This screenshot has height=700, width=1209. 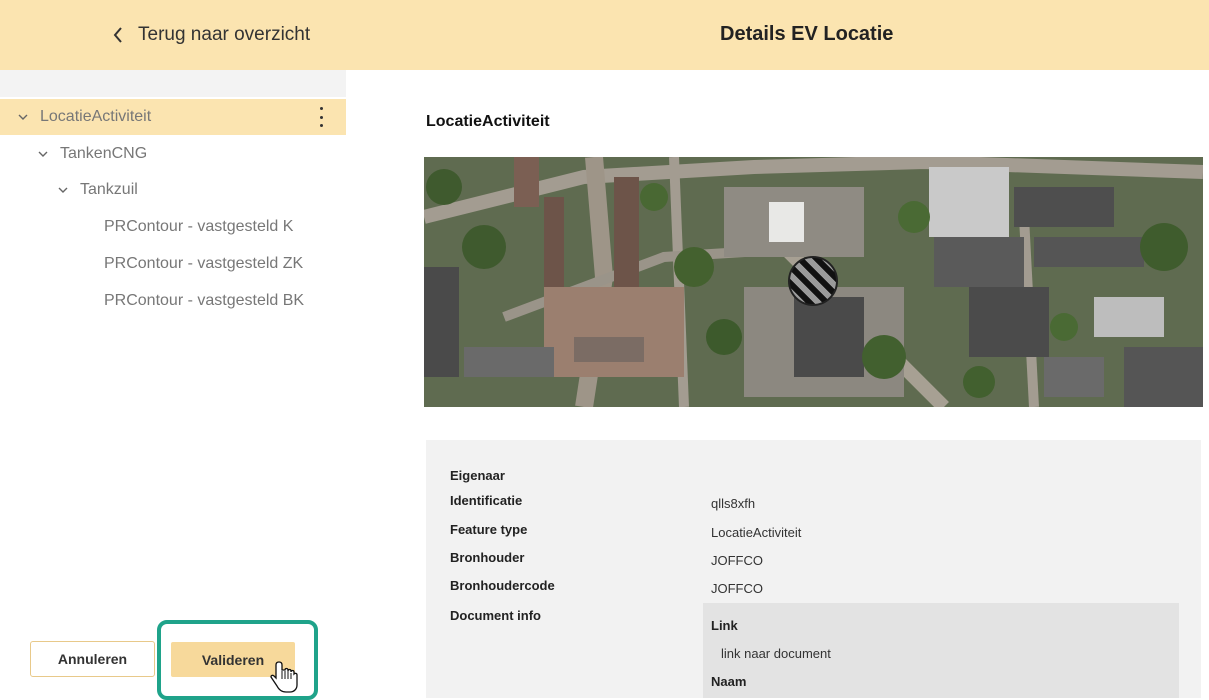 What do you see at coordinates (941, 650) in the screenshot?
I see `document-info-box: Link link naar document Naam` at bounding box center [941, 650].